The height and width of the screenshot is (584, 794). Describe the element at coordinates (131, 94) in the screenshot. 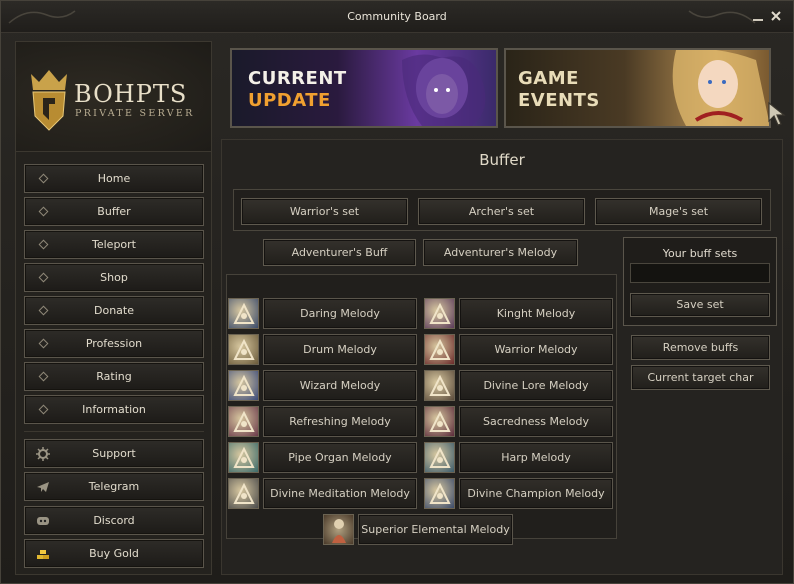

I see `logo-name: BOHPTS` at that location.